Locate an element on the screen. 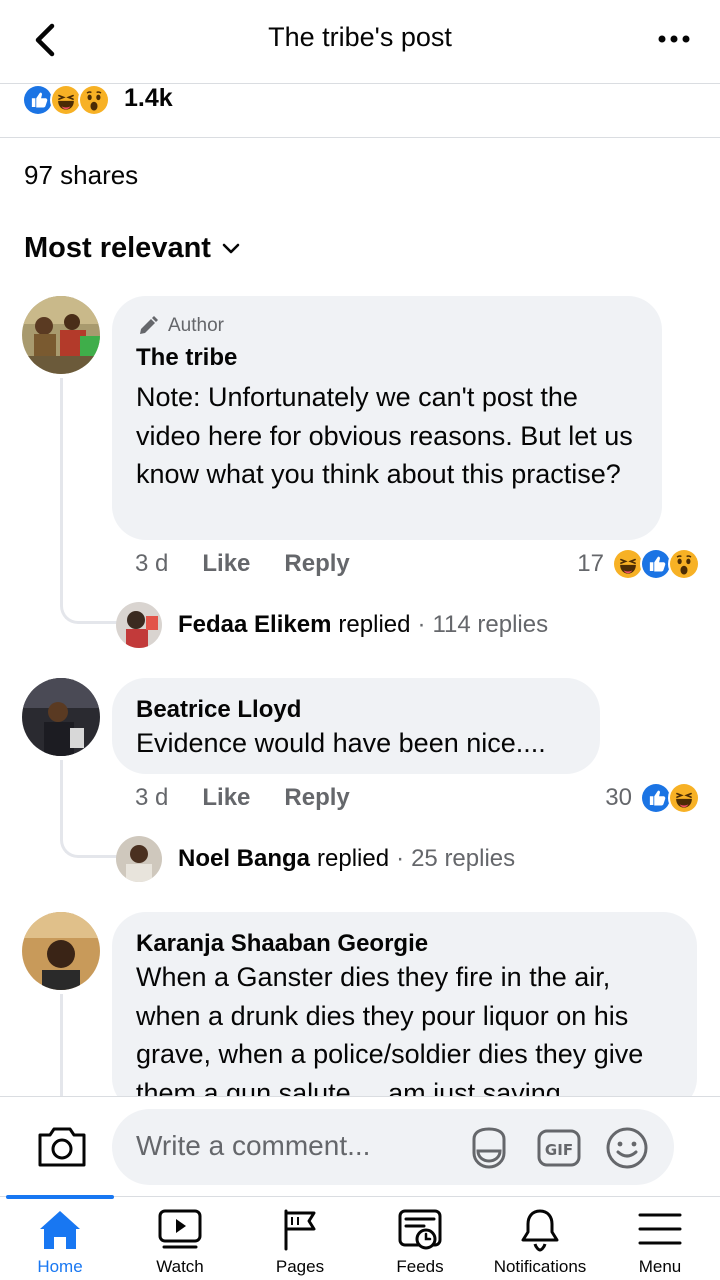 This screenshot has width=720, height=1280. header-bar: The tribe's post is located at coordinates (360, 42).